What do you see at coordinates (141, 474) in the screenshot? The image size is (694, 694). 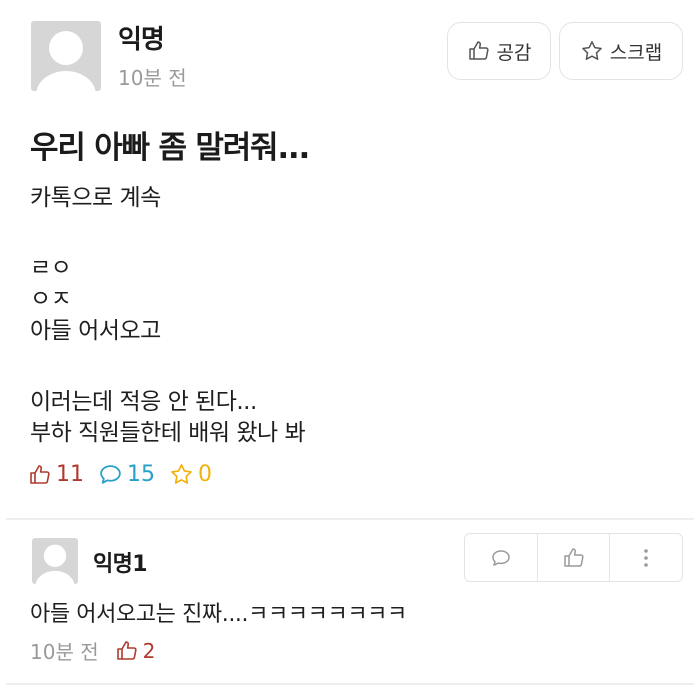 I see `comment-count-value: 15` at bounding box center [141, 474].